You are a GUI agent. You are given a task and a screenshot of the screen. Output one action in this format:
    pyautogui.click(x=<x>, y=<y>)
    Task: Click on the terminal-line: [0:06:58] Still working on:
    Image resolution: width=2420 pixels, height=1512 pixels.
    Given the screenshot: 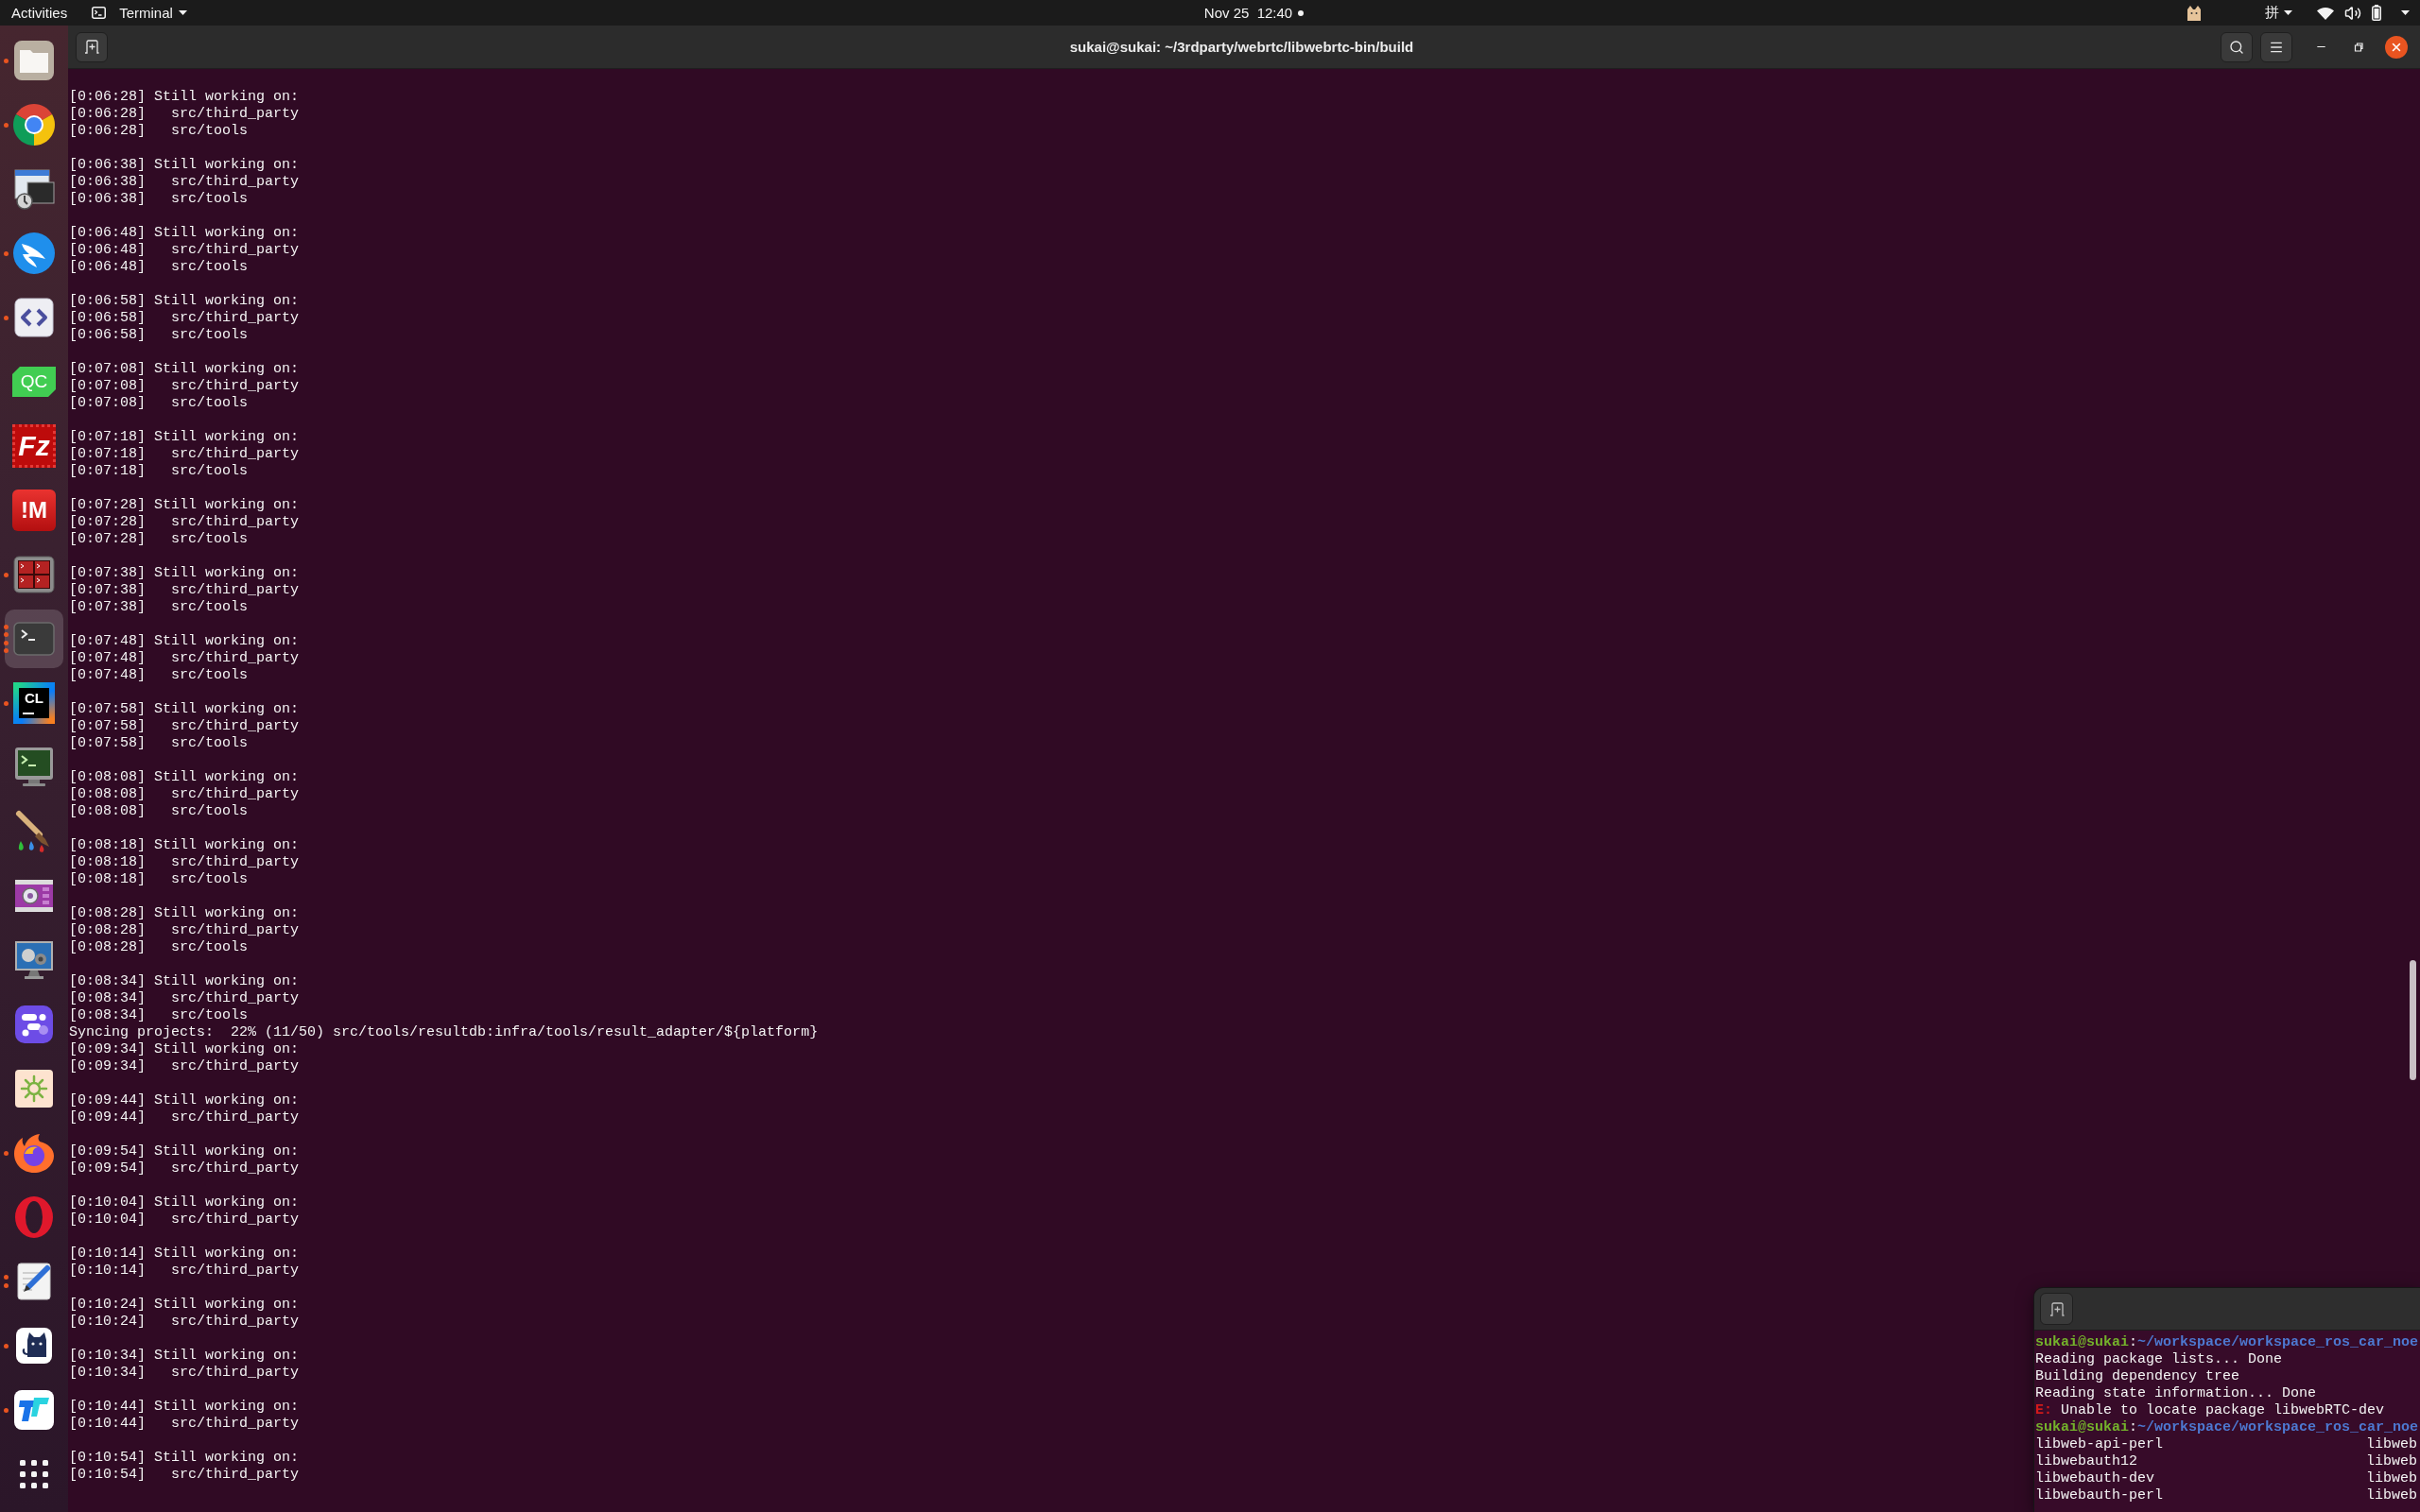 What is the action you would take?
    pyautogui.click(x=185, y=301)
    